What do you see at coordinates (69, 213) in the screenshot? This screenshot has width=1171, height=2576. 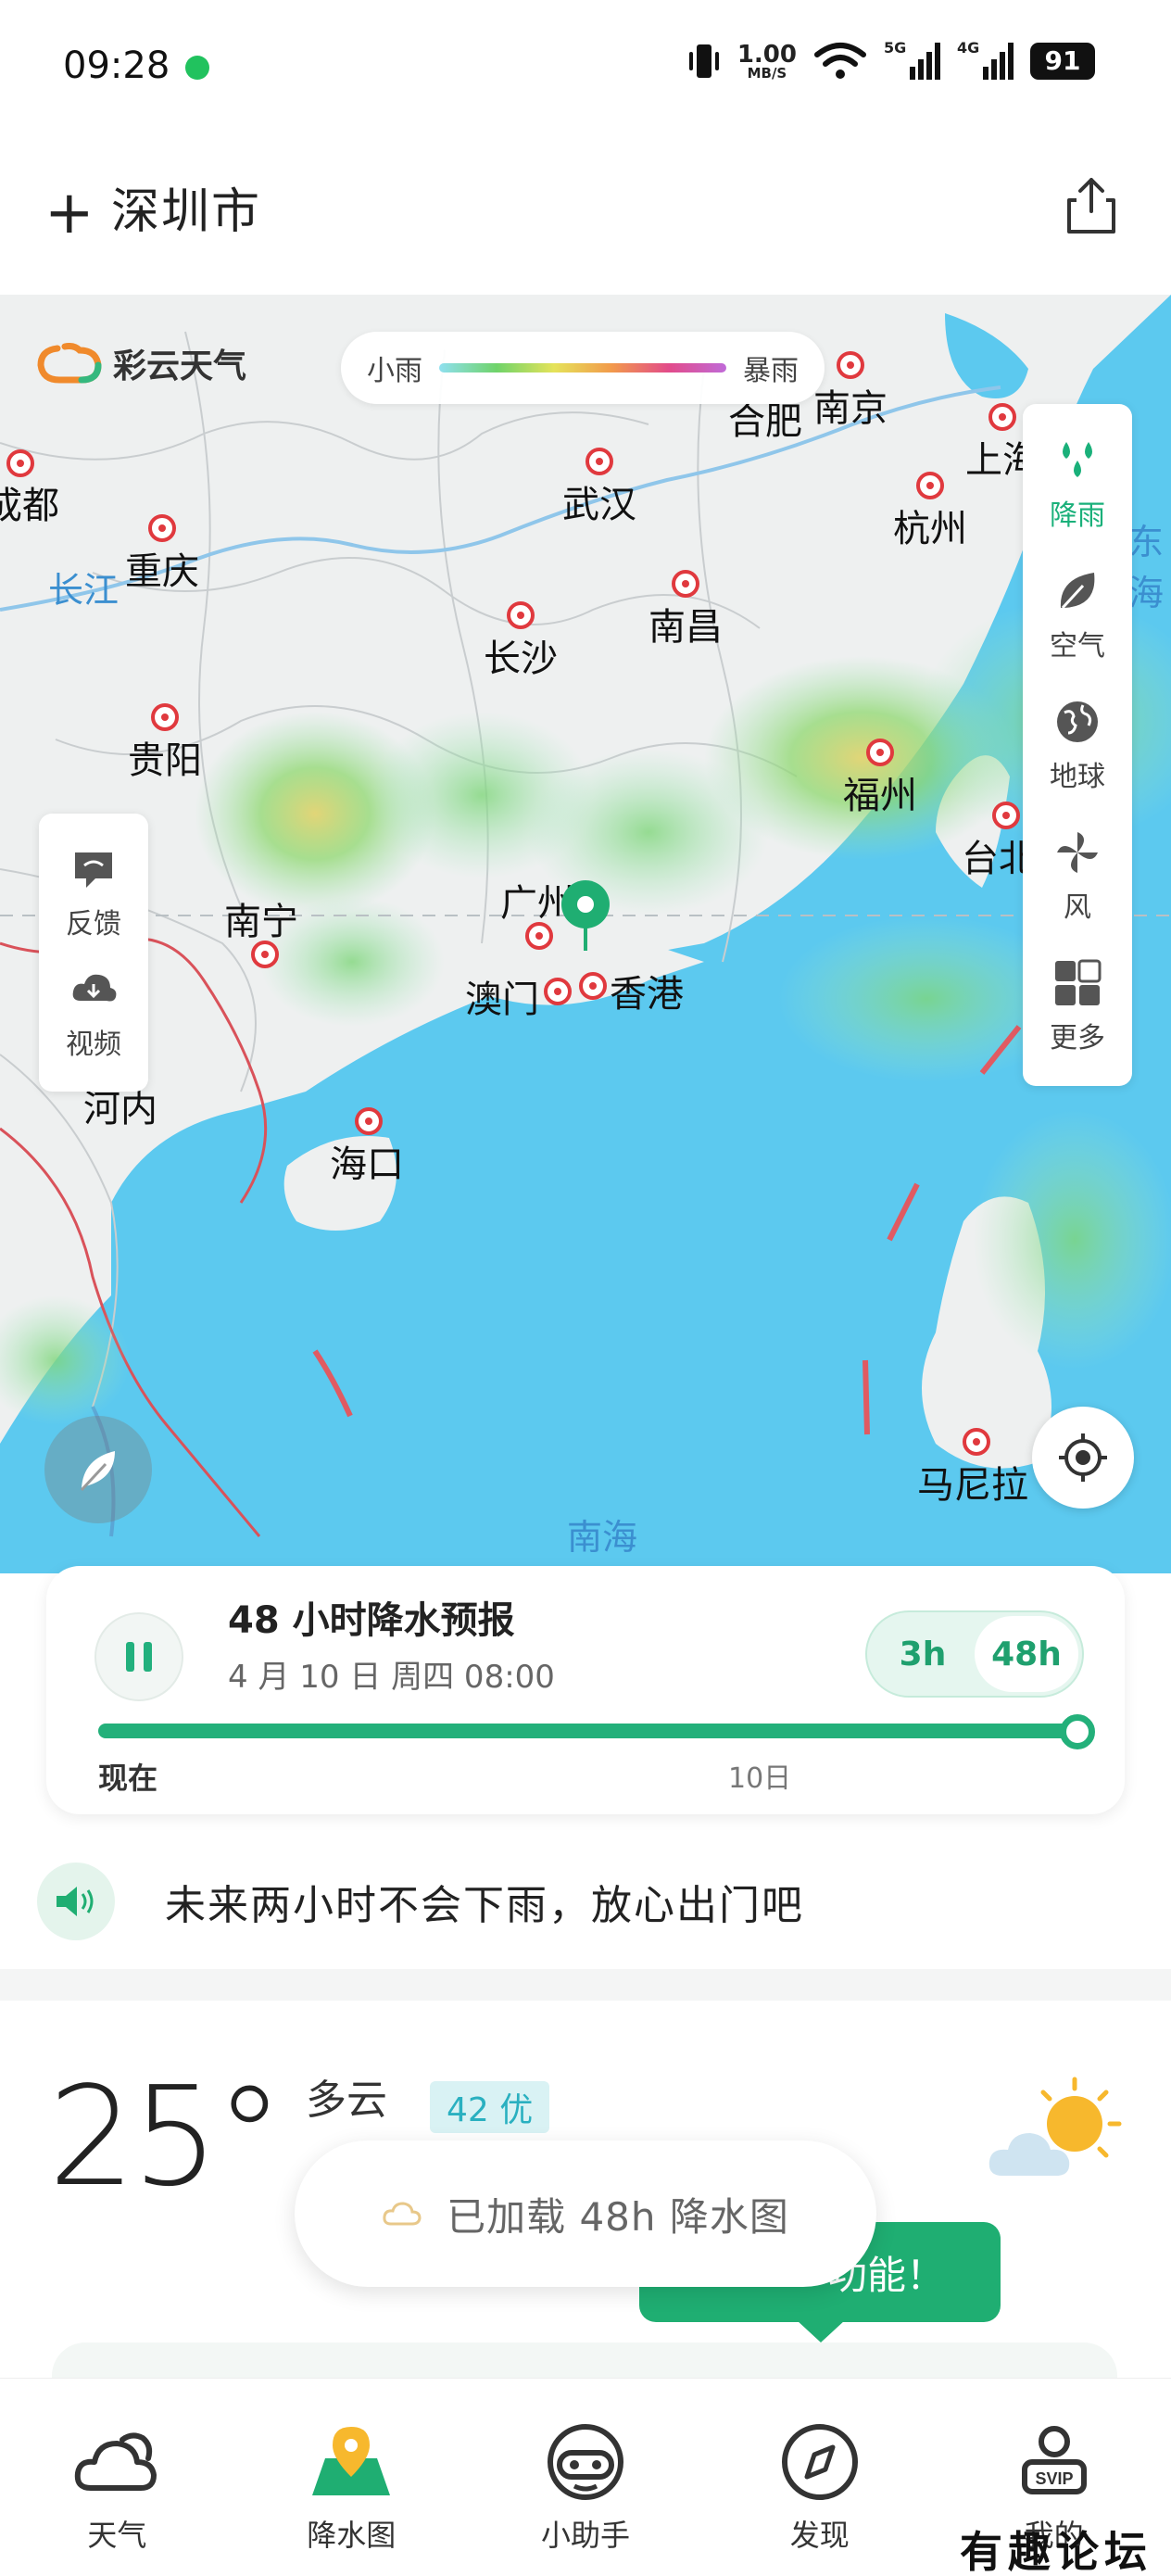 I see `add-city-icon: +` at bounding box center [69, 213].